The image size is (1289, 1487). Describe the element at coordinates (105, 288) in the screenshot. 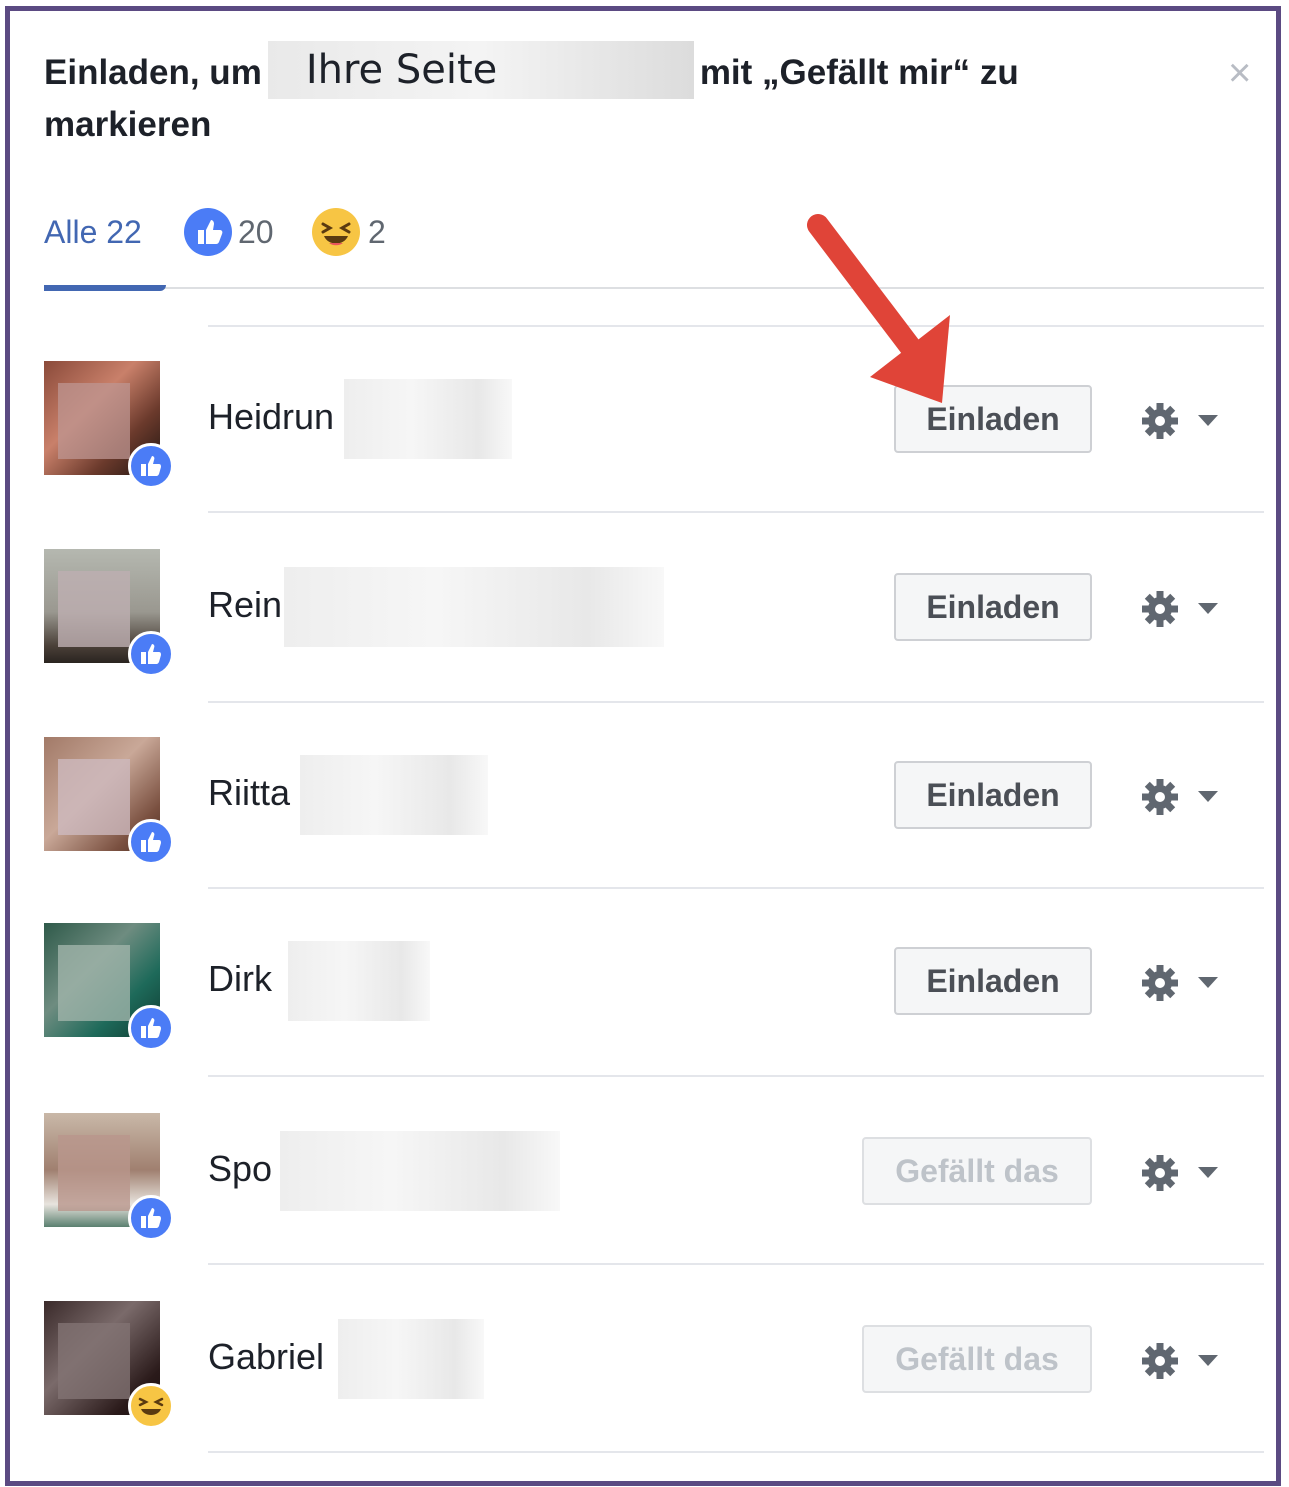

I see `tab-active-indicator` at that location.